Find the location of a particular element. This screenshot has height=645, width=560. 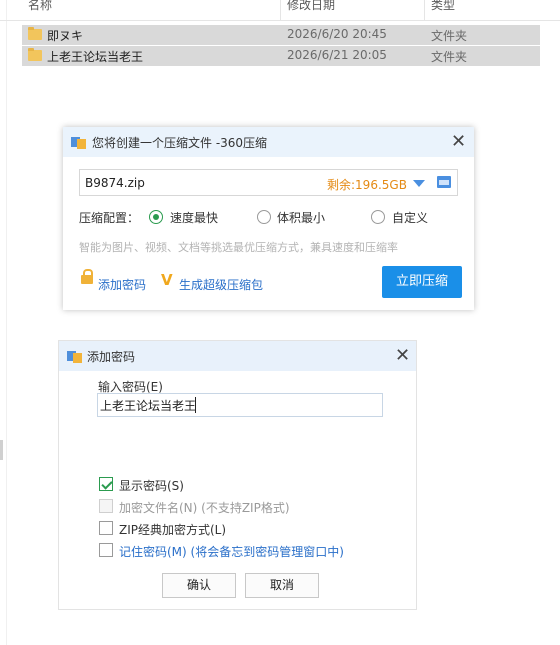

lock-icon is located at coordinates (87, 276).